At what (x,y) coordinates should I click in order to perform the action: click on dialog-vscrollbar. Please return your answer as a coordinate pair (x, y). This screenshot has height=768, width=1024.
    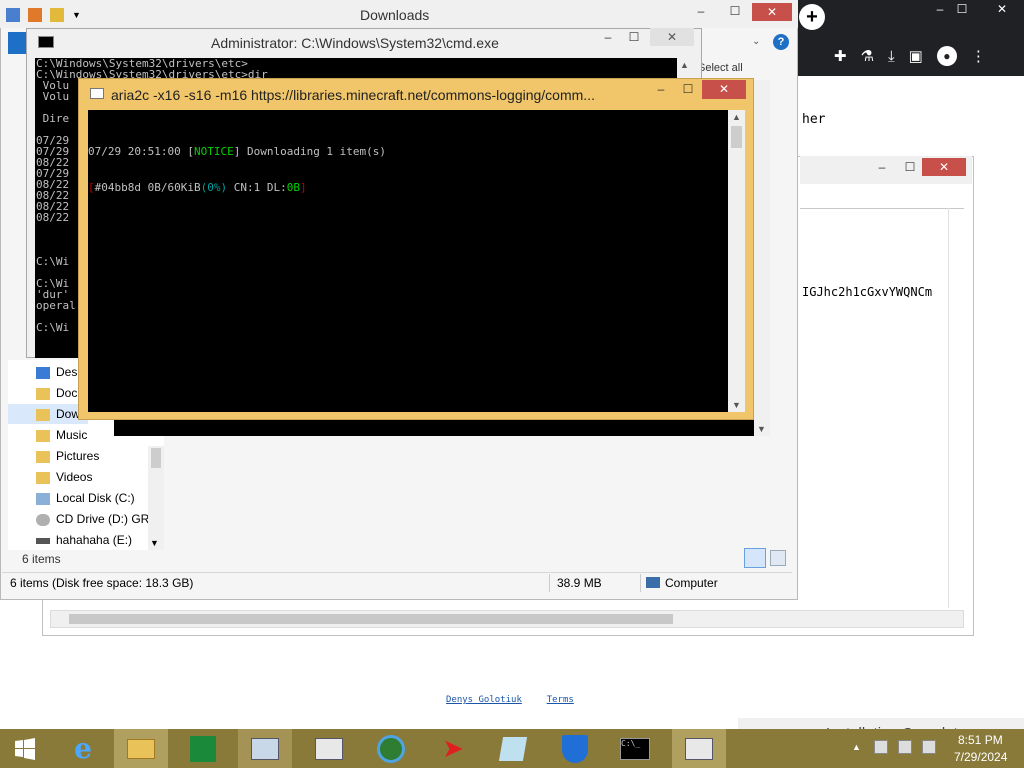
    Looking at the image, I should click on (956, 408).